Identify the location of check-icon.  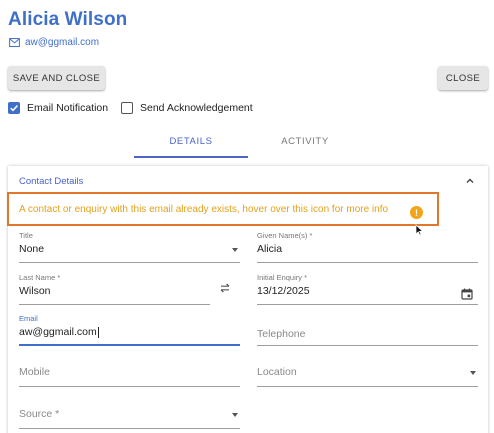
(14, 108).